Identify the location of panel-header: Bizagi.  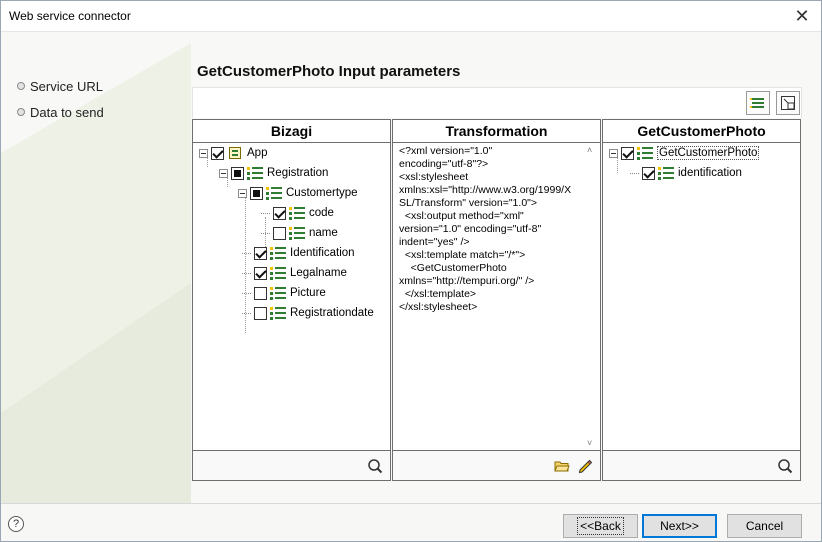
(291, 131).